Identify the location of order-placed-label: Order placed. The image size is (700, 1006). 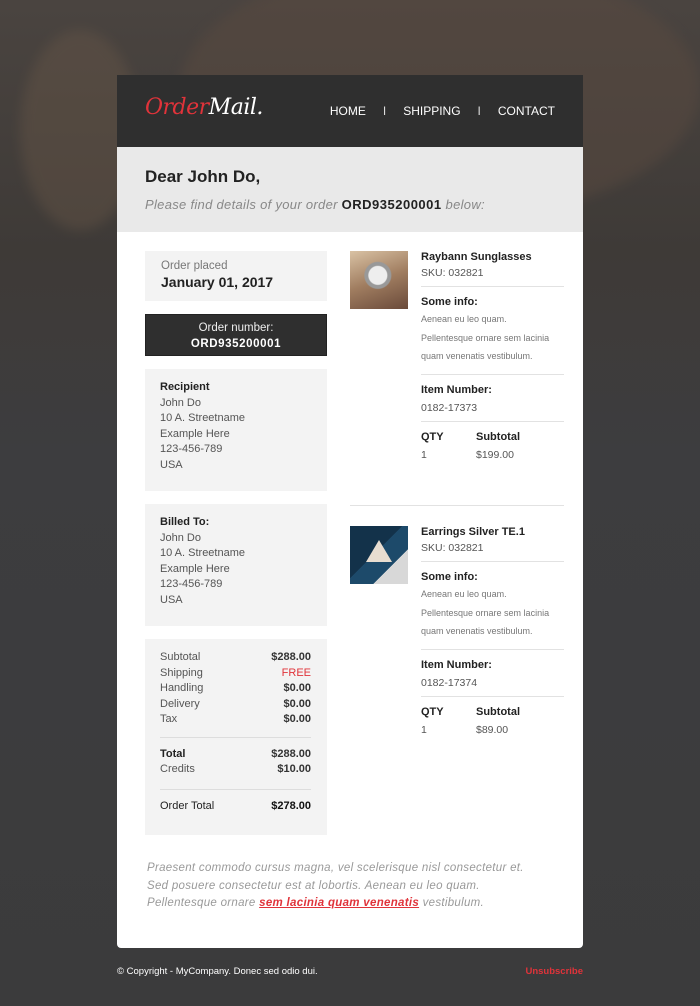
(194, 266).